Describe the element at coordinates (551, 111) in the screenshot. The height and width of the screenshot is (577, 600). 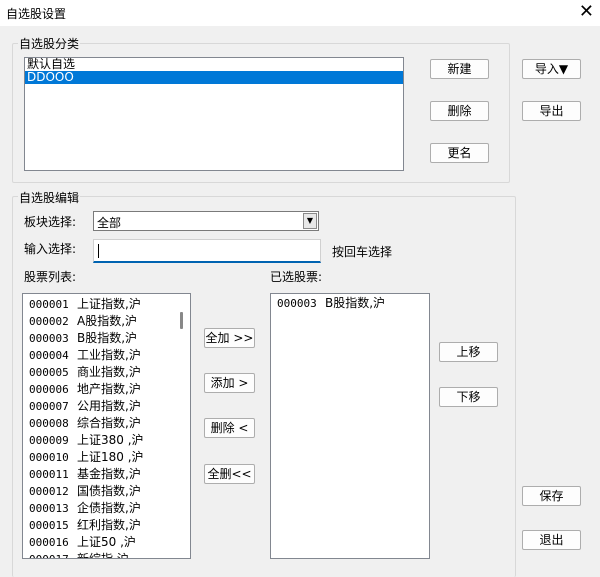
I see `export-button: 导出` at that location.